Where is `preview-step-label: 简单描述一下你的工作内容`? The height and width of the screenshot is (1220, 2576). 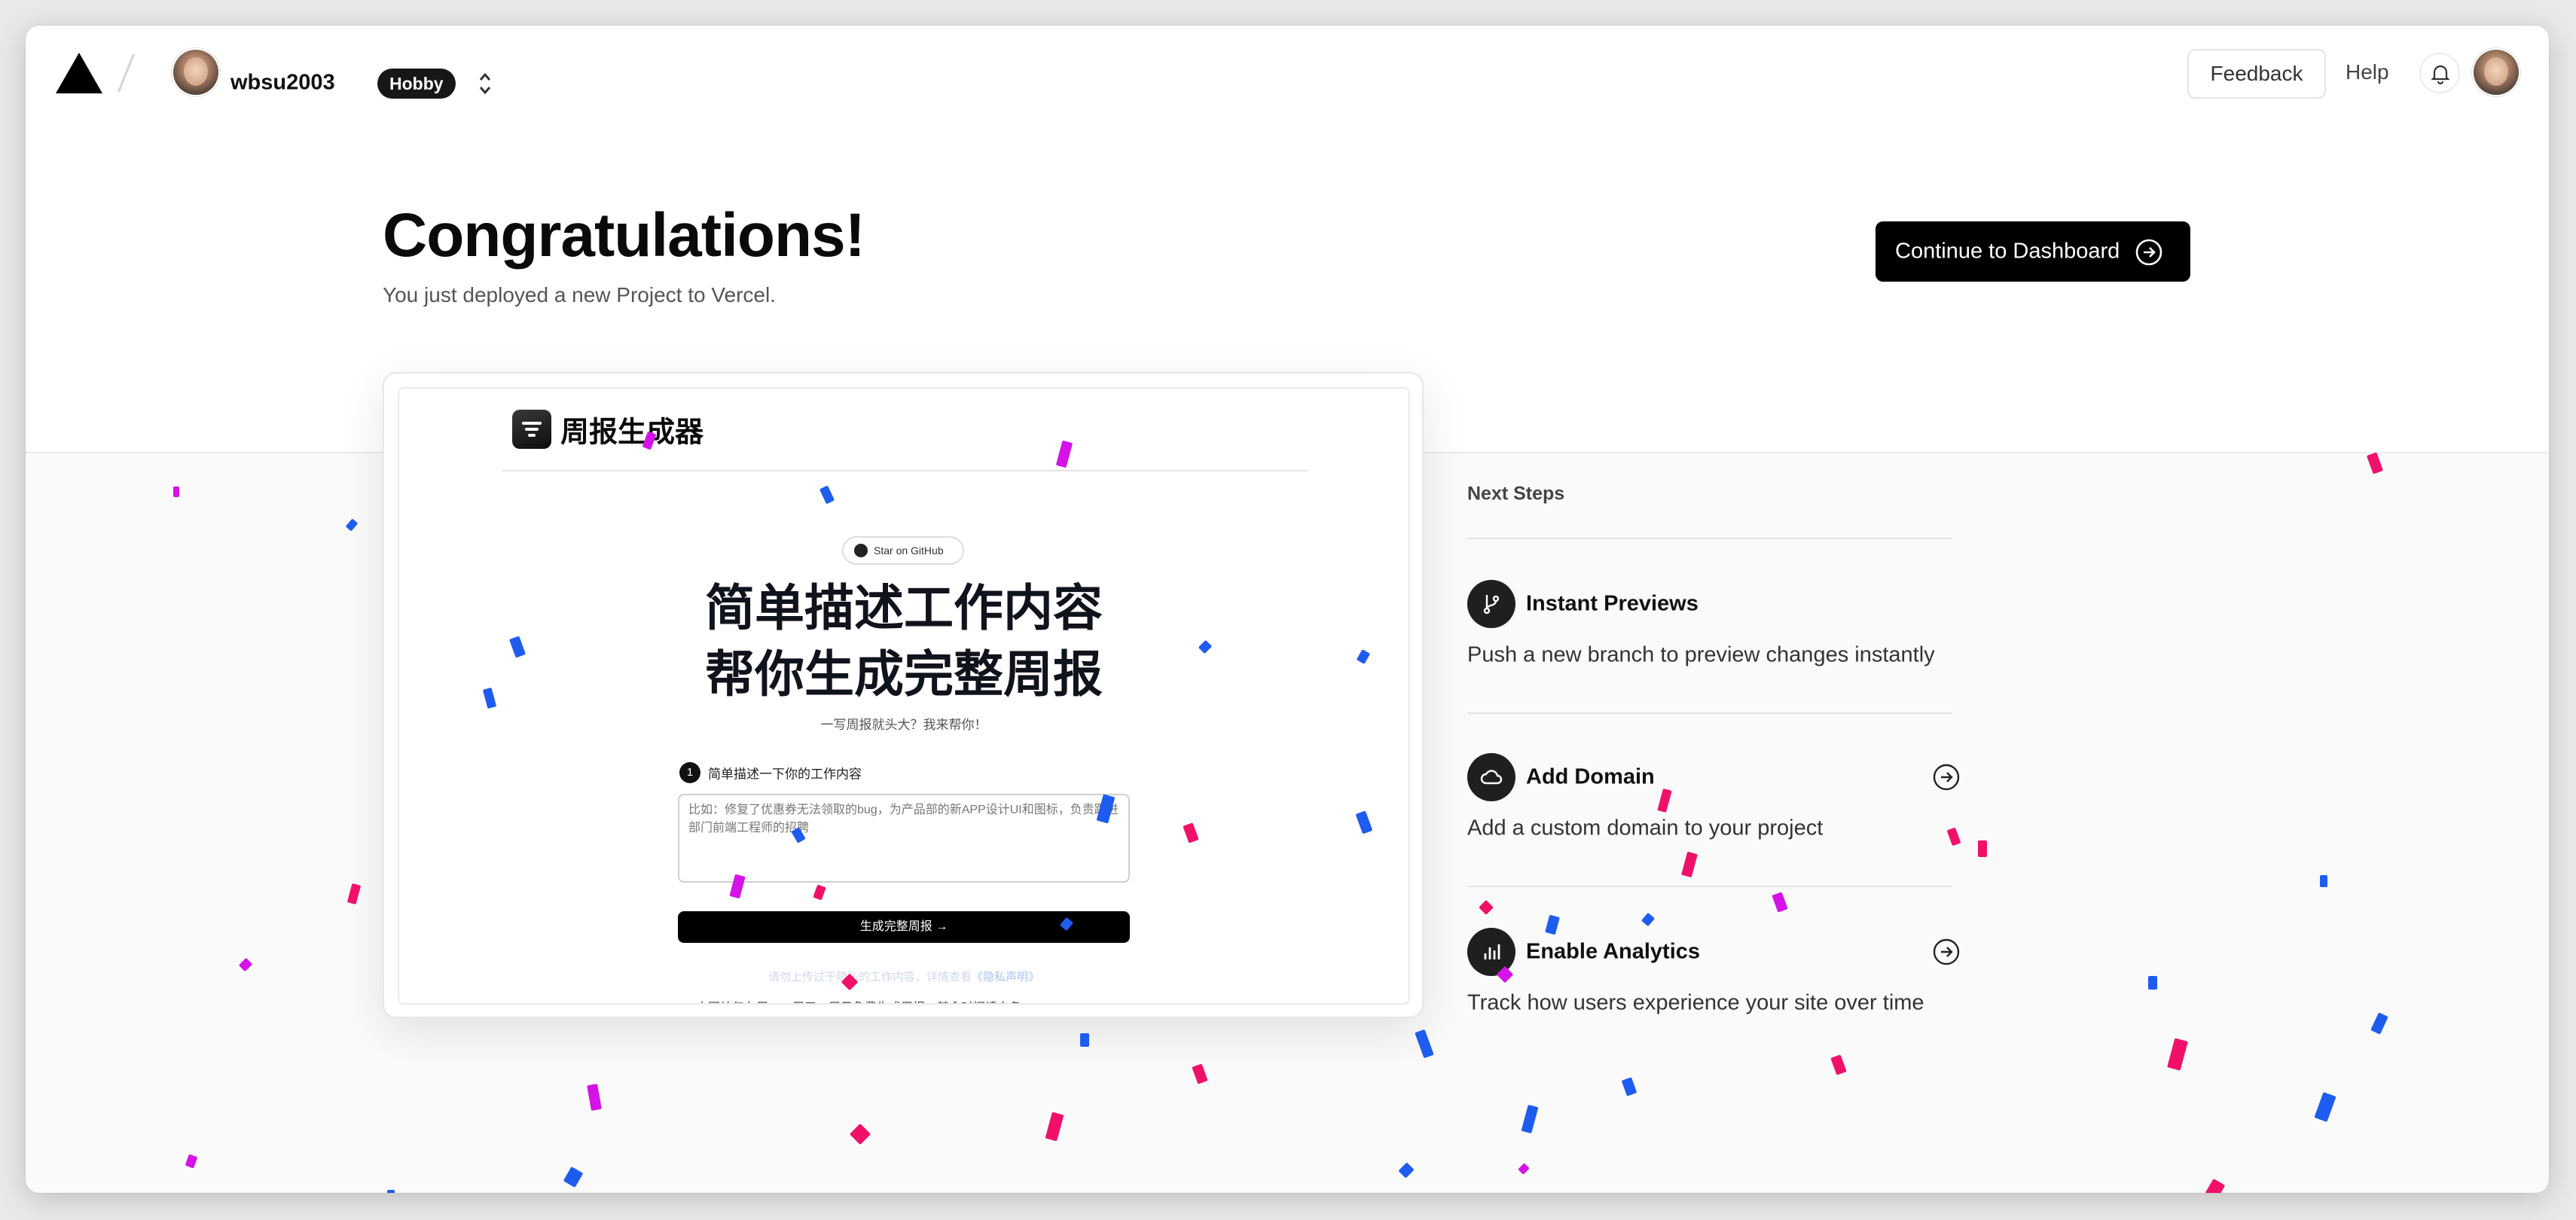
preview-step-label: 简单描述一下你的工作内容 is located at coordinates (785, 774).